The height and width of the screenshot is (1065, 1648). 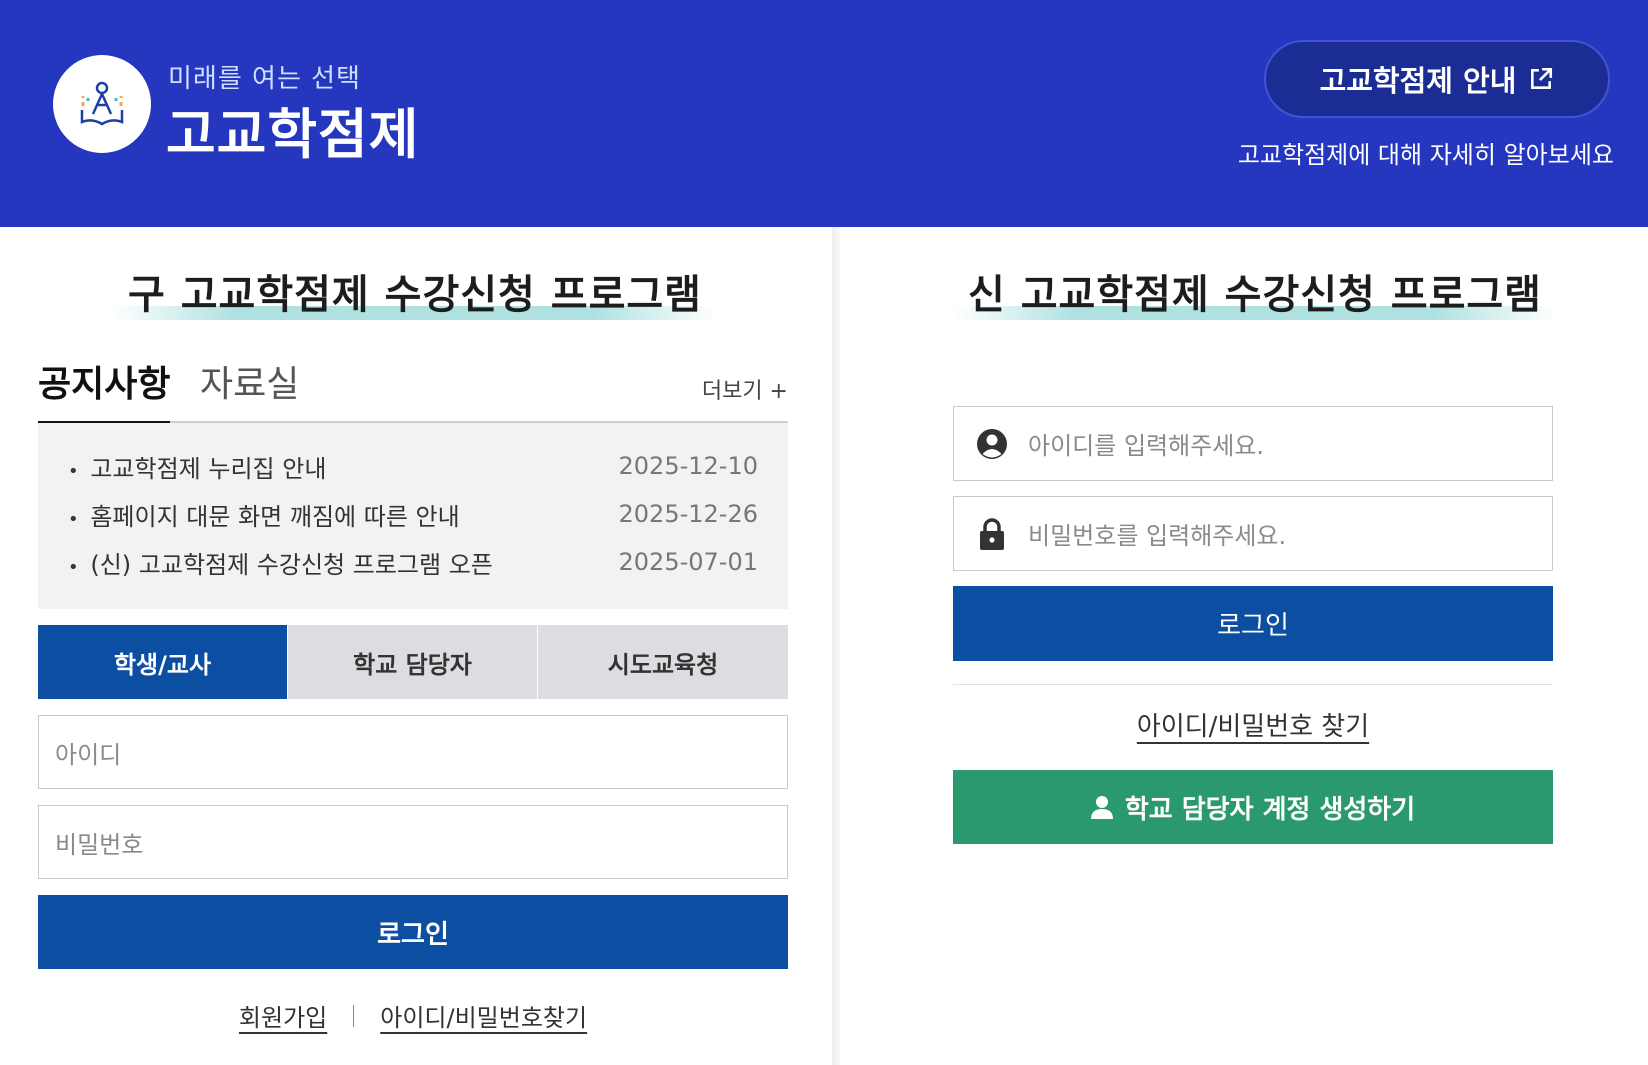 What do you see at coordinates (99, 844) in the screenshot?
I see `password-placeholder: 비밀번호` at bounding box center [99, 844].